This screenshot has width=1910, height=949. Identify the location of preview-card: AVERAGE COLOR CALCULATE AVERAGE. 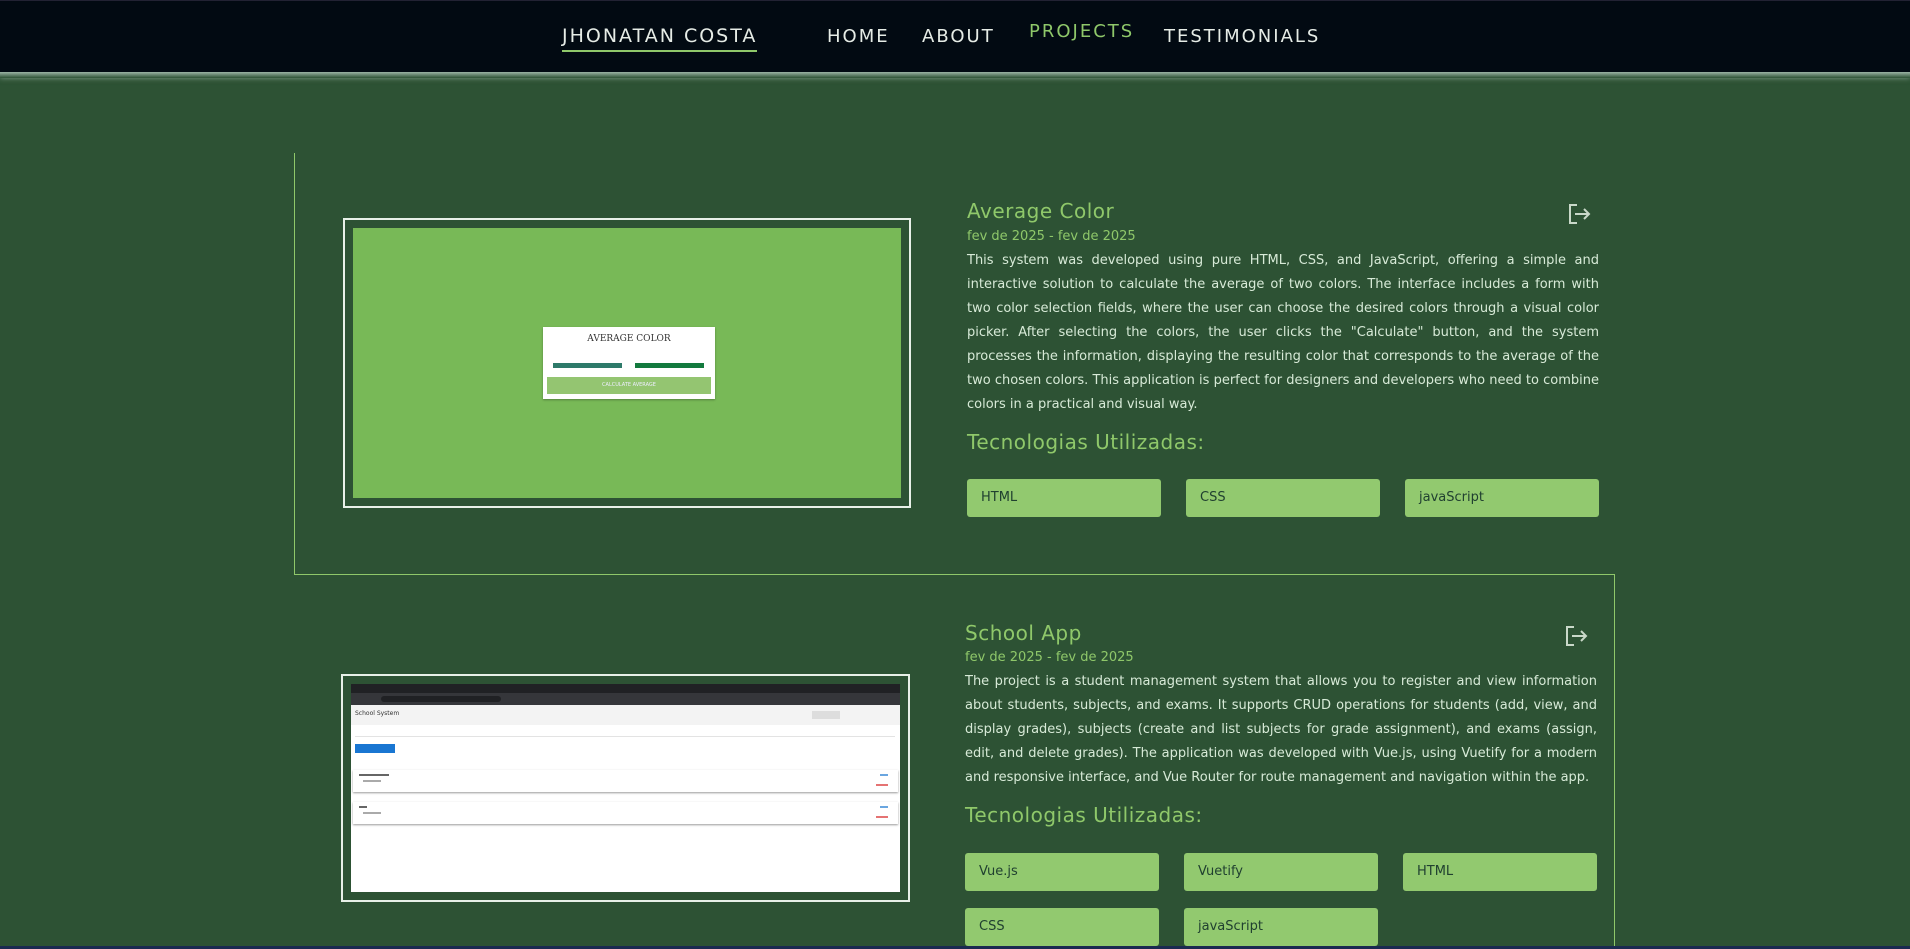
(629, 363).